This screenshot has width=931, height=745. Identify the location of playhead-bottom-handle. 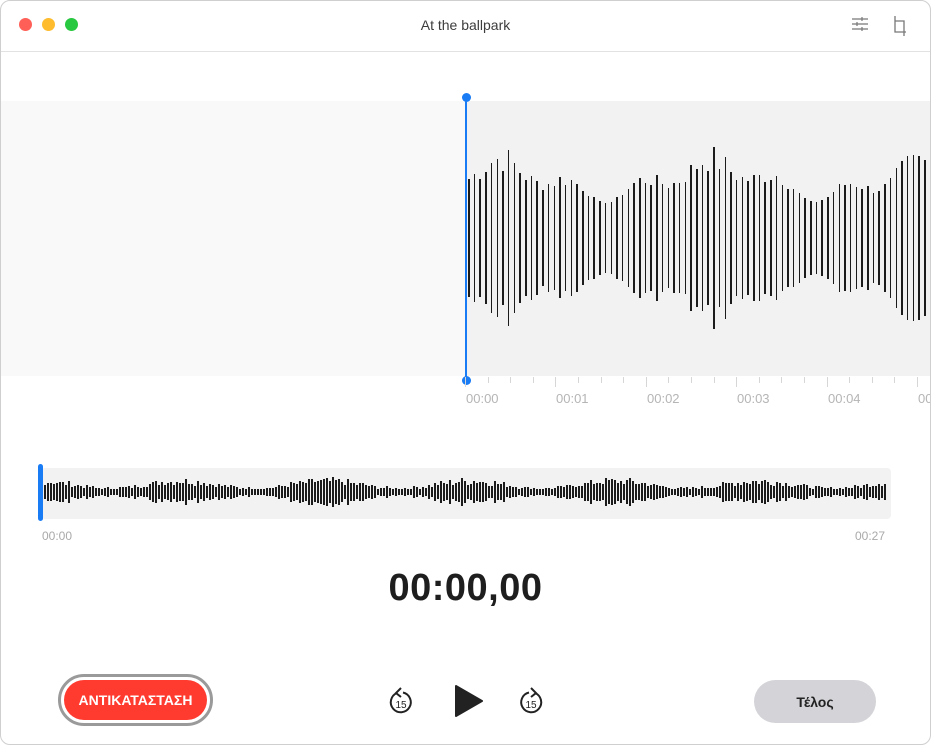
(466, 380).